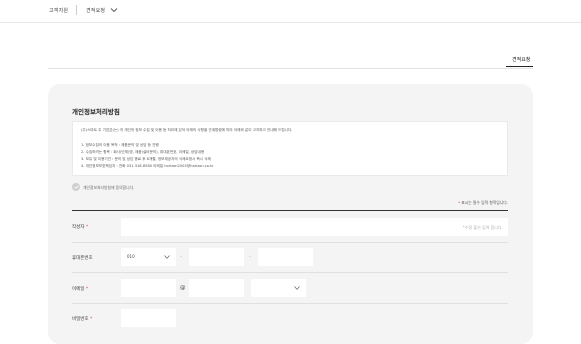  Describe the element at coordinates (183, 288) in the screenshot. I see `email-at-sign: @` at that location.